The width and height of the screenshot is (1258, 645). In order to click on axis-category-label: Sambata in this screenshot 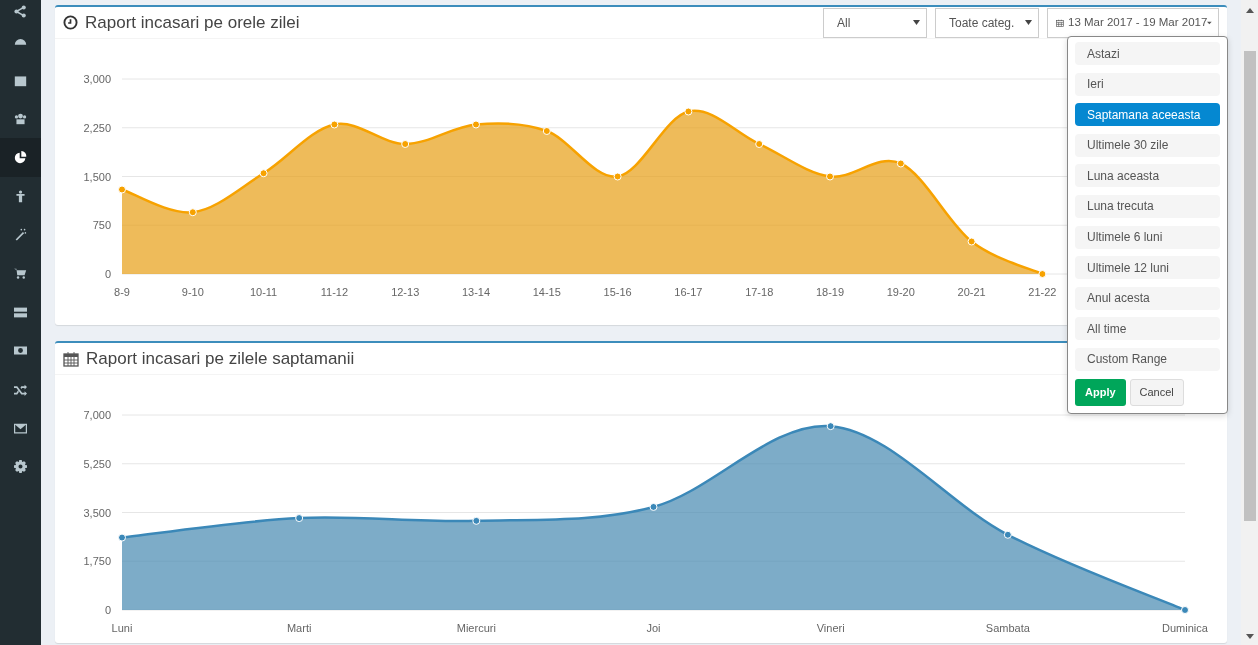, I will do `click(1007, 628)`.